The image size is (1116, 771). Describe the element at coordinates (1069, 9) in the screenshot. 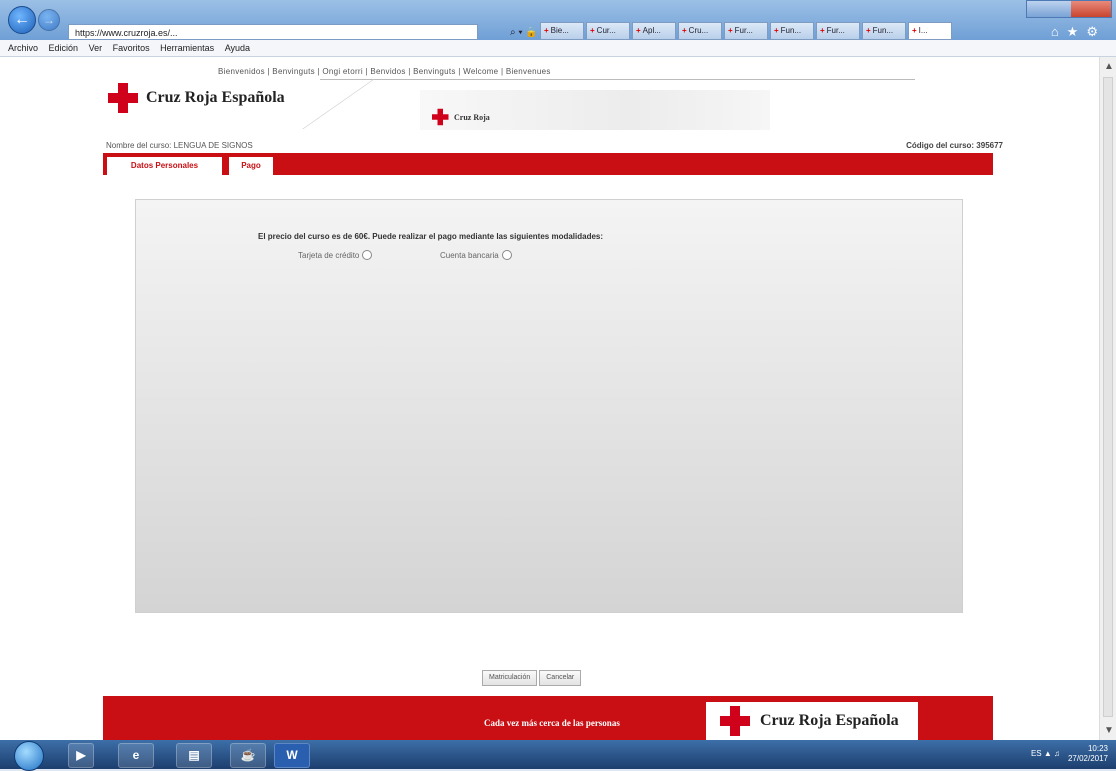

I see `window-controls` at that location.